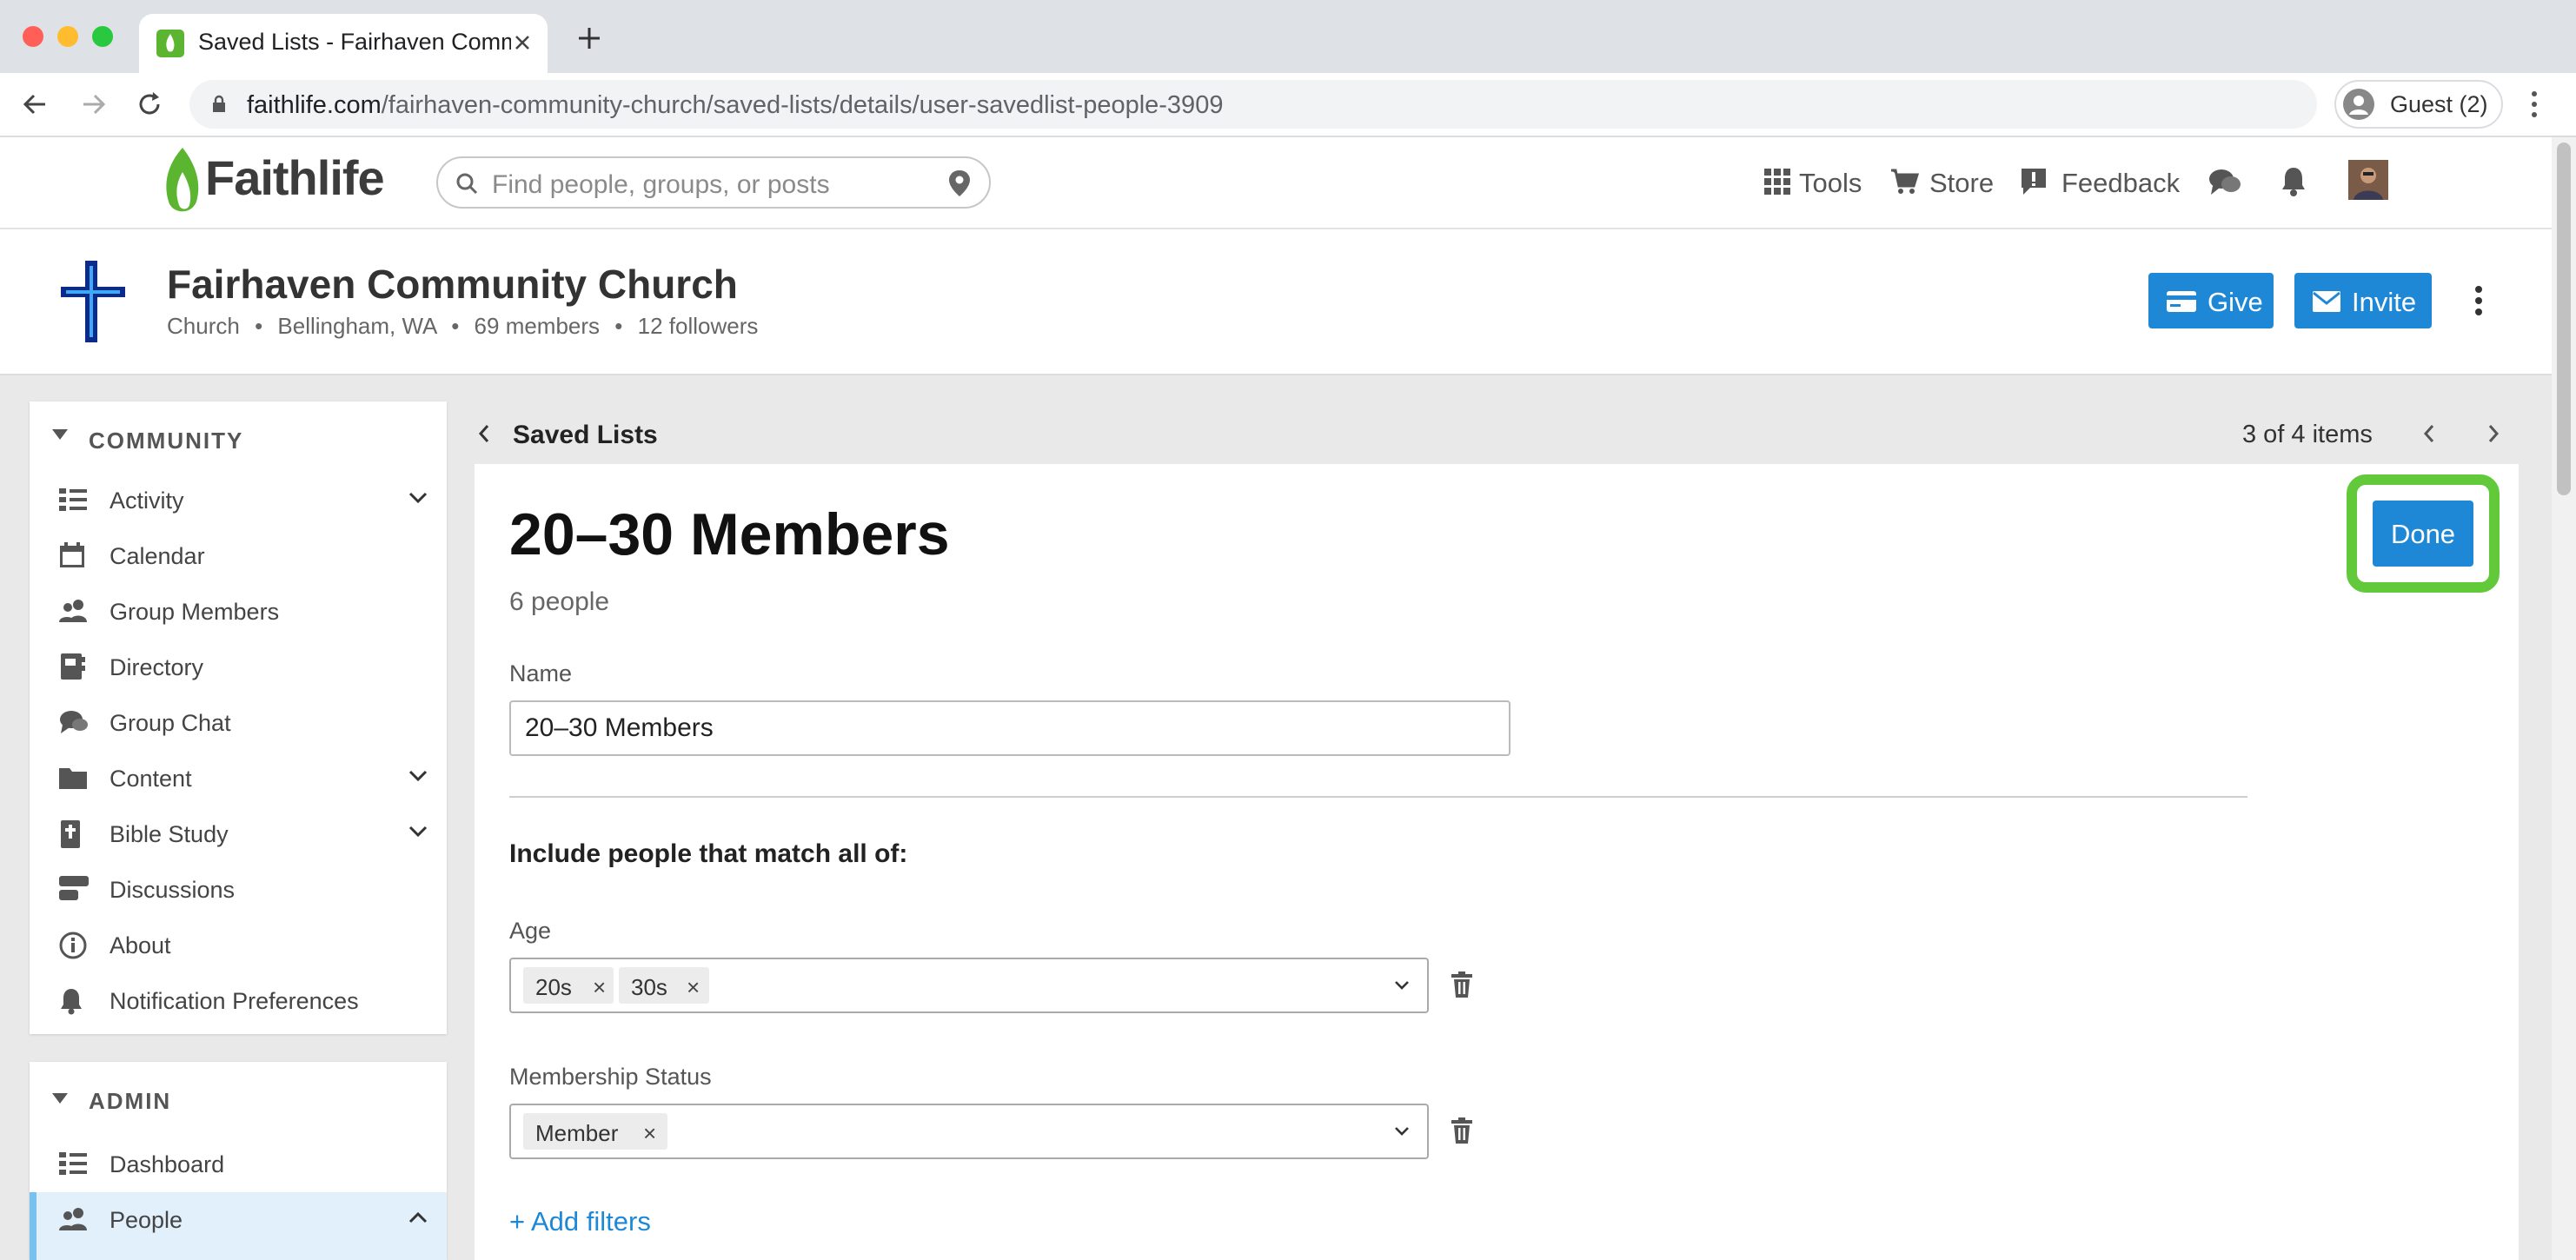 Image resolution: width=2576 pixels, height=1260 pixels. I want to click on messages-icon, so click(2225, 182).